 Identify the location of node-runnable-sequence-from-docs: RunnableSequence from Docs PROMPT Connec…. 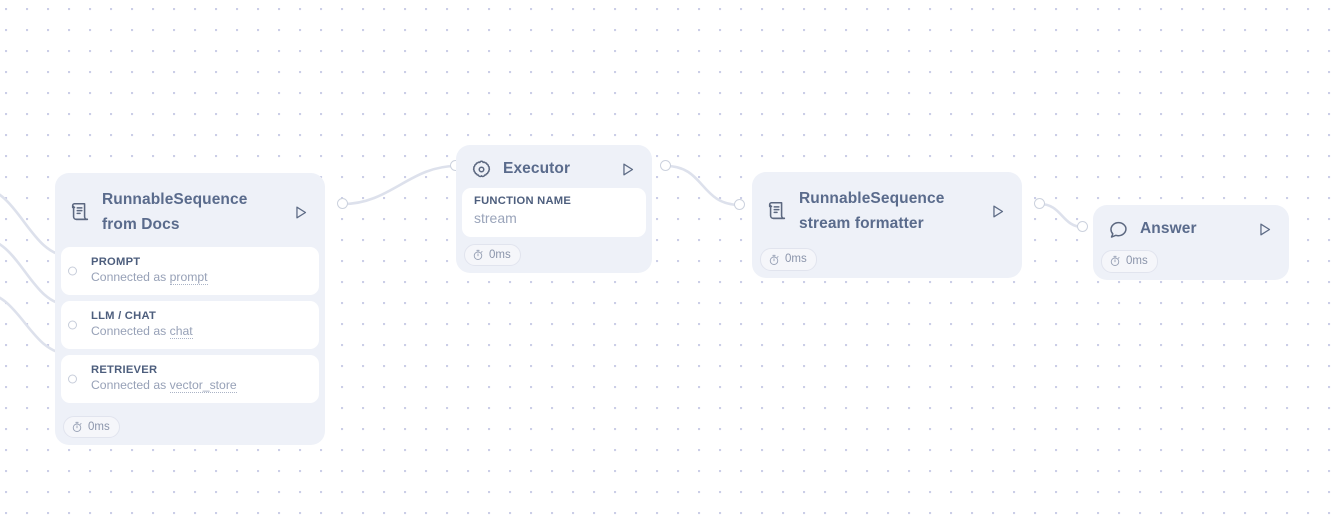
(190, 309).